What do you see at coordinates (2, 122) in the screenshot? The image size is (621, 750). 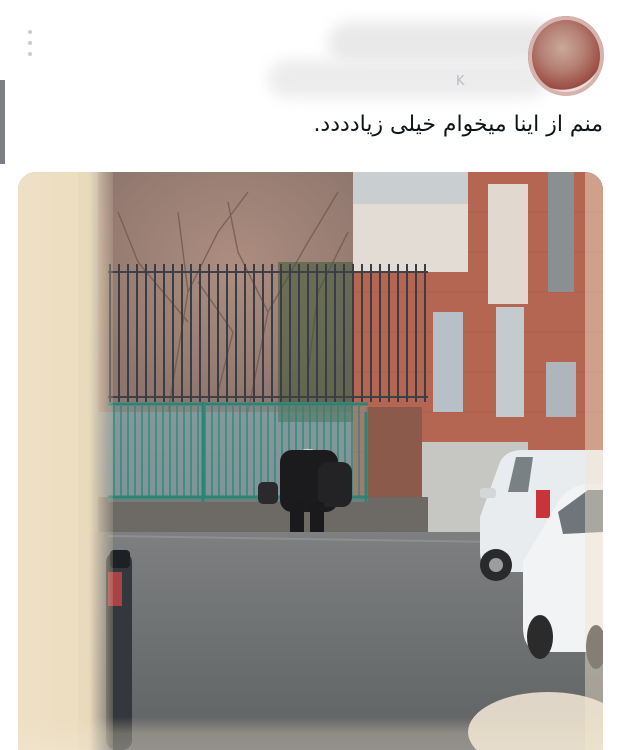 I see `side-bezel` at bounding box center [2, 122].